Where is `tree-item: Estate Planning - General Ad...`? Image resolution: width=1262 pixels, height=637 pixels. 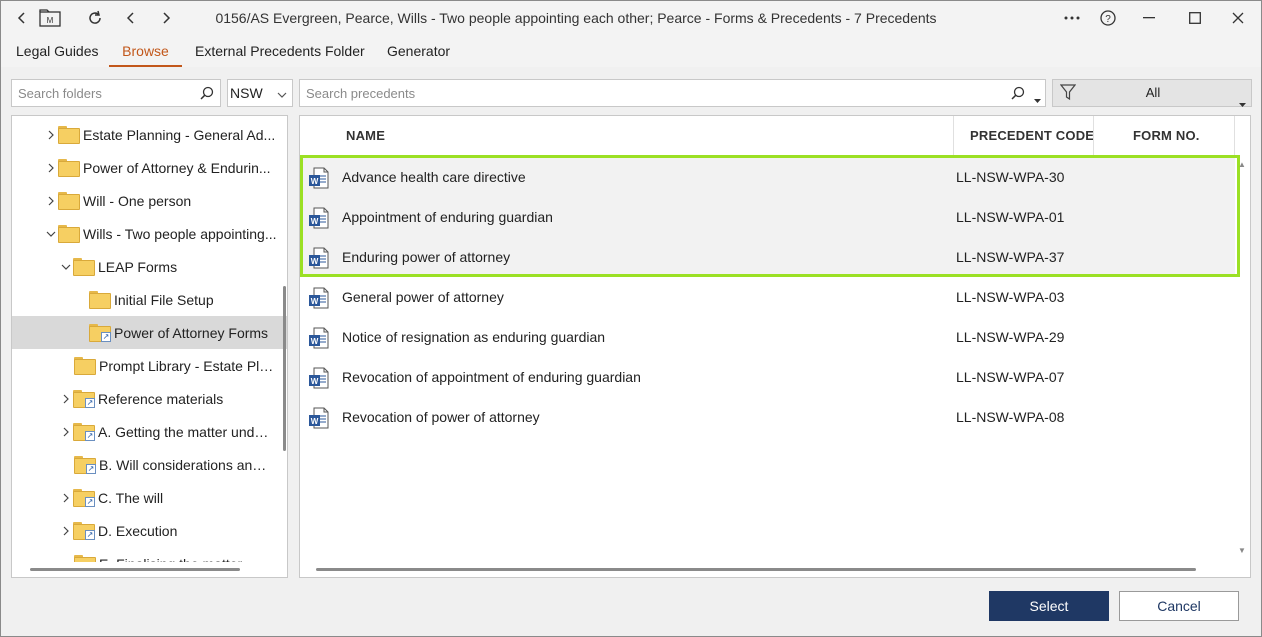
tree-item: Estate Planning - General Ad... is located at coordinates (149, 134).